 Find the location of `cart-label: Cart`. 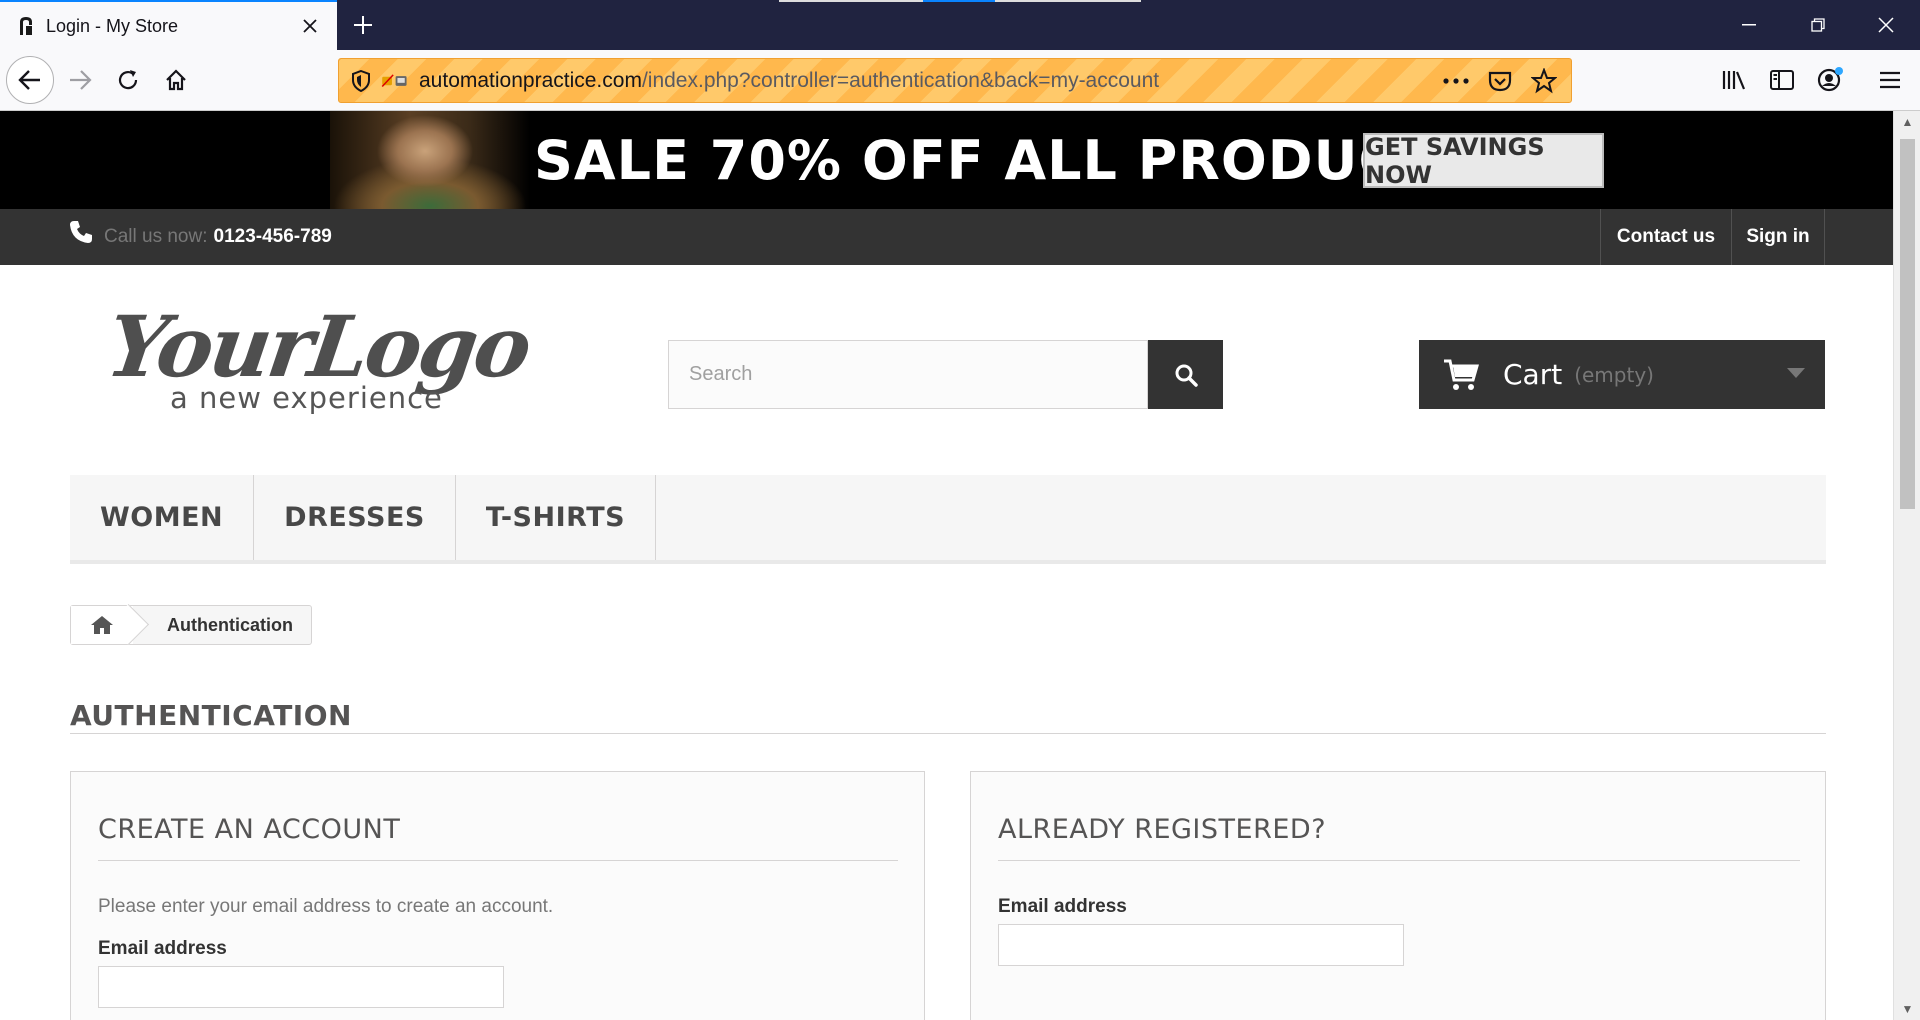

cart-label: Cart is located at coordinates (1533, 374).